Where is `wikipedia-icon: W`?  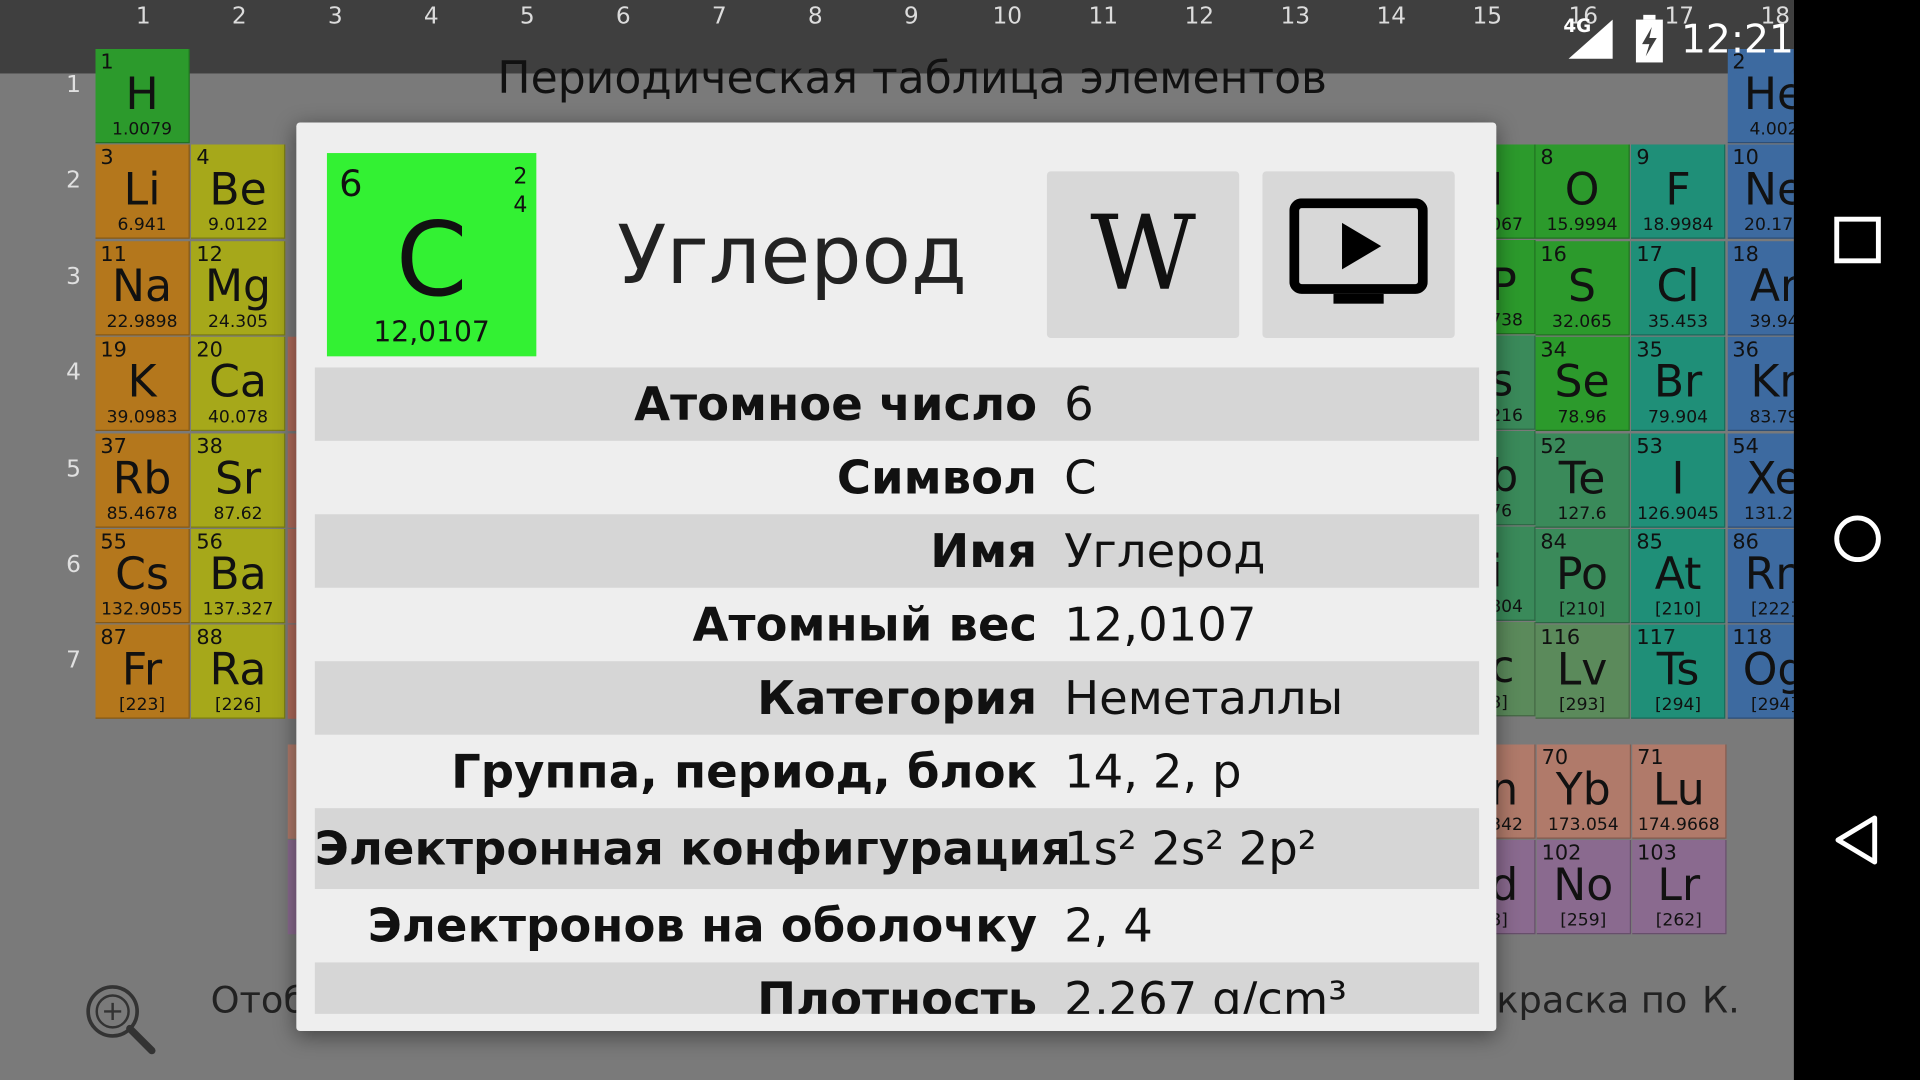
wikipedia-icon: W is located at coordinates (1143, 253).